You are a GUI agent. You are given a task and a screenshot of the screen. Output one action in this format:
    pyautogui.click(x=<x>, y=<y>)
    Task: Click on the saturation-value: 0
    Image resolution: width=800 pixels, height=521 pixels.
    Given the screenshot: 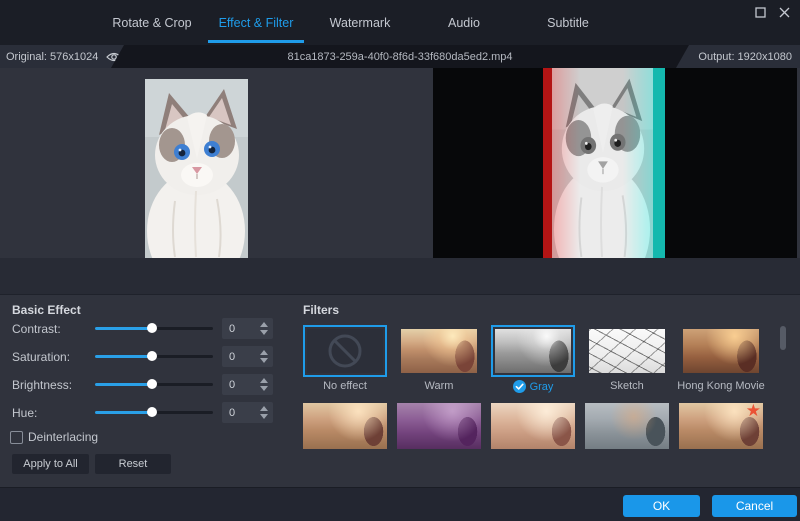 What is the action you would take?
    pyautogui.click(x=232, y=356)
    